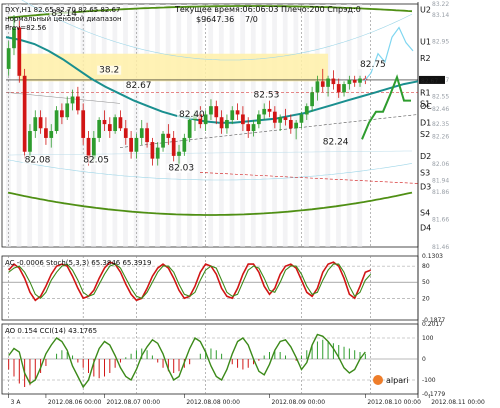 The width and height of the screenshot is (500, 408). Describe the element at coordinates (75, 402) in the screenshot. I see `time-tick: 2012.08.06 00:00` at that location.